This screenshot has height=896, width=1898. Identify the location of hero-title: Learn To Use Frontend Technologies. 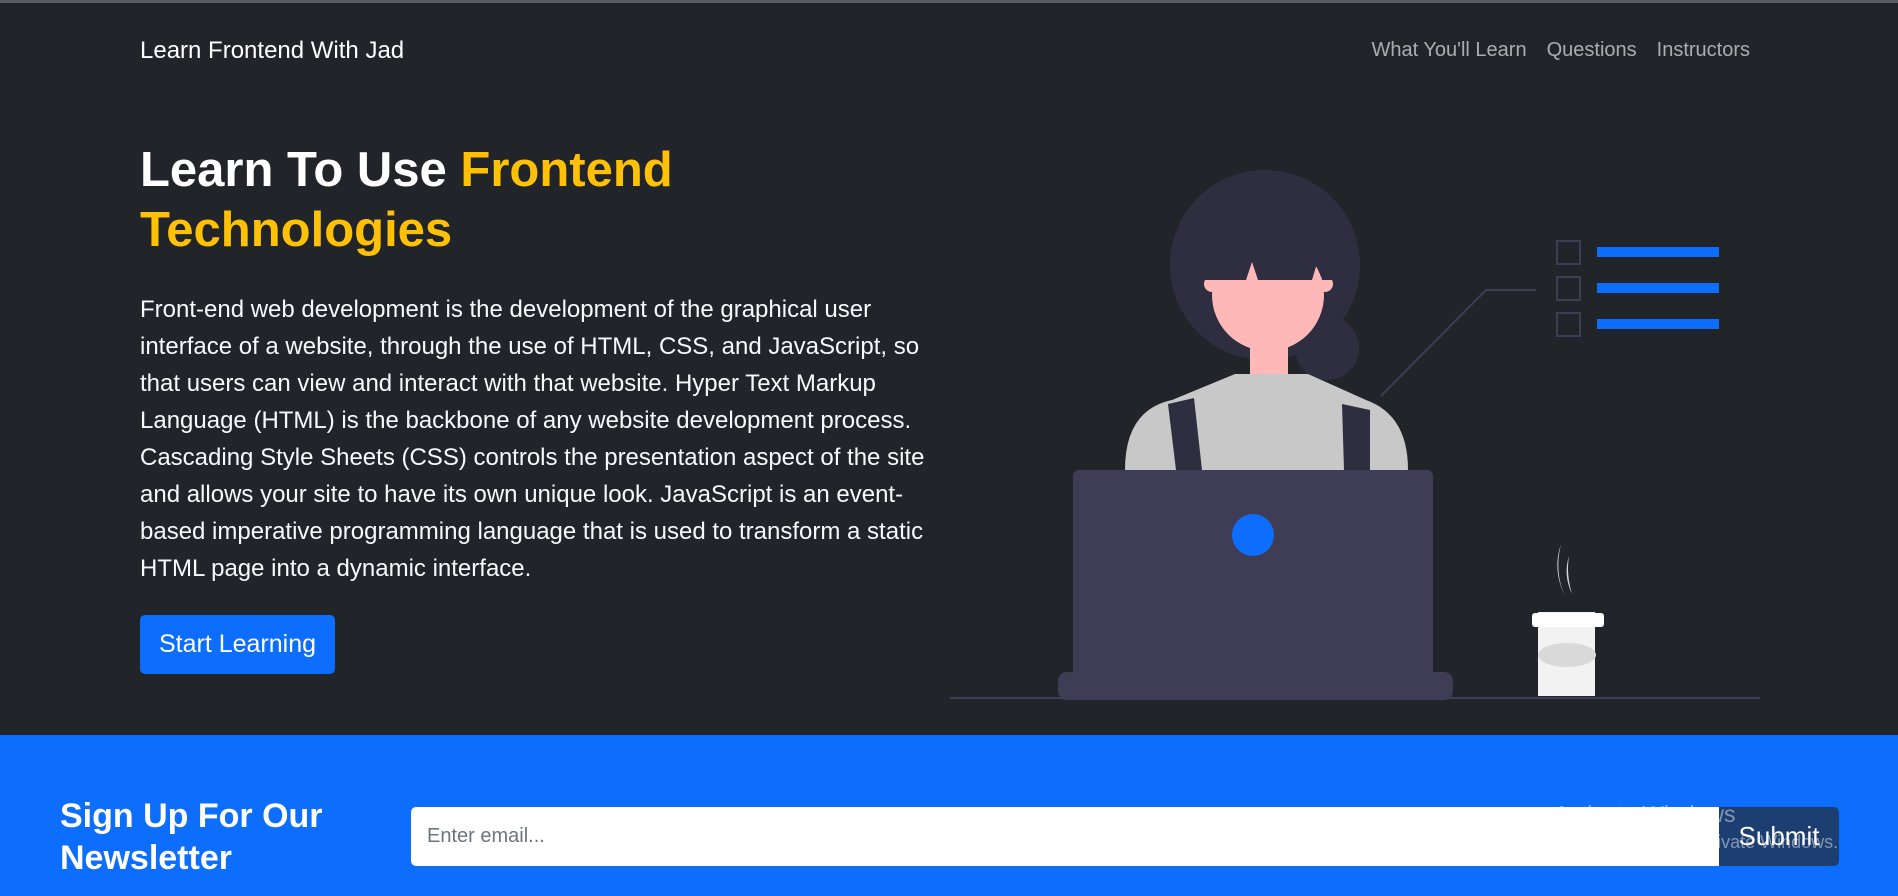
(490, 200).